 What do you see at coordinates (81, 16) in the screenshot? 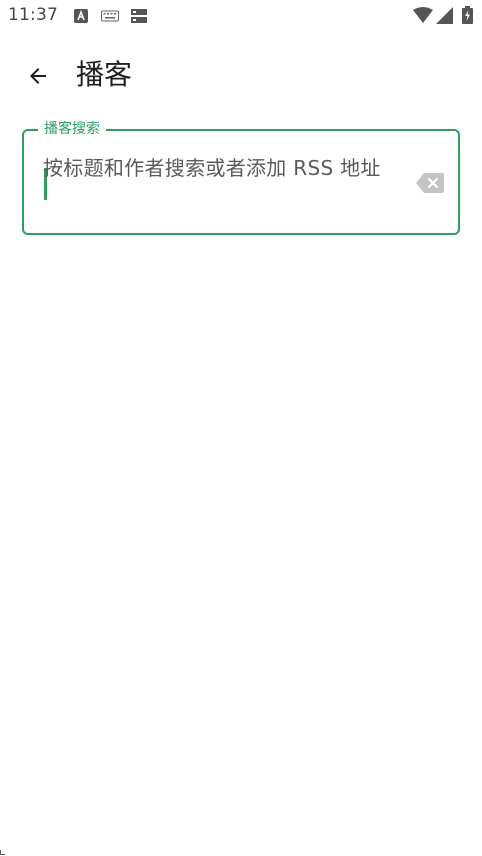
I see `a-notification-icon` at bounding box center [81, 16].